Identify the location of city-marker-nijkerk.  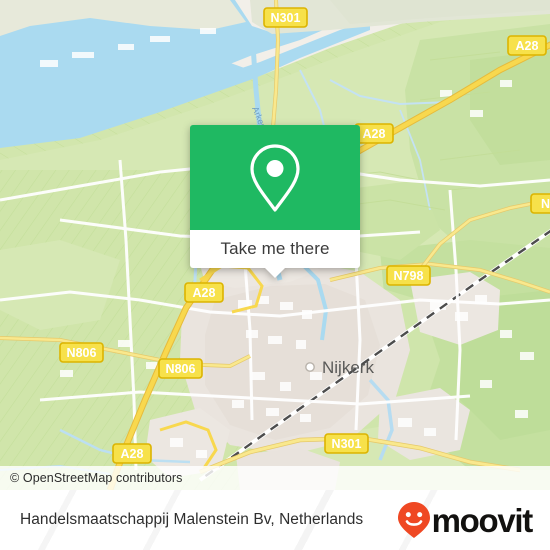
(310, 367).